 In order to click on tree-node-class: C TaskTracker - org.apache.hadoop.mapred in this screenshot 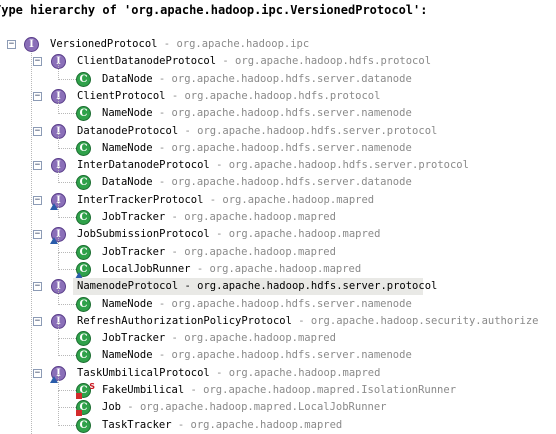, I will do `click(278, 421)`.